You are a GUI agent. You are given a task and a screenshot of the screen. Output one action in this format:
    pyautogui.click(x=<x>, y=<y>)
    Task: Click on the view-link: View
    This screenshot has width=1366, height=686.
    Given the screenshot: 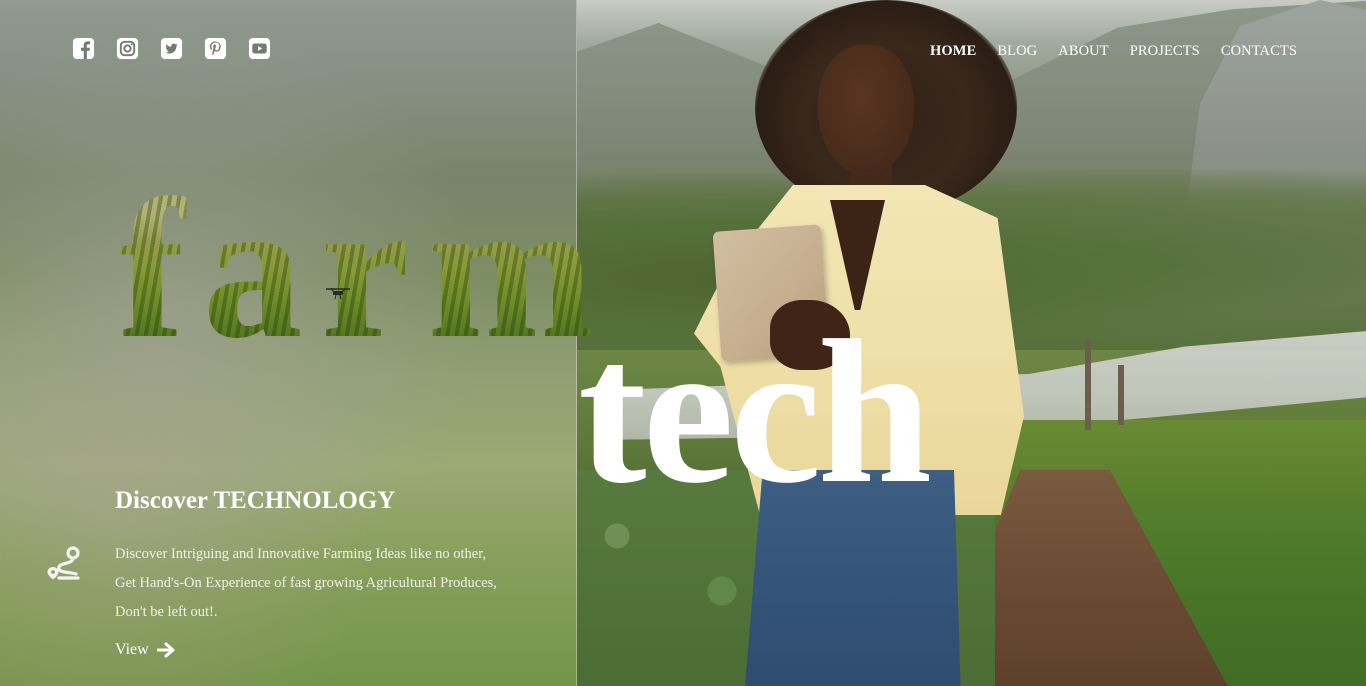 What is the action you would take?
    pyautogui.click(x=145, y=650)
    